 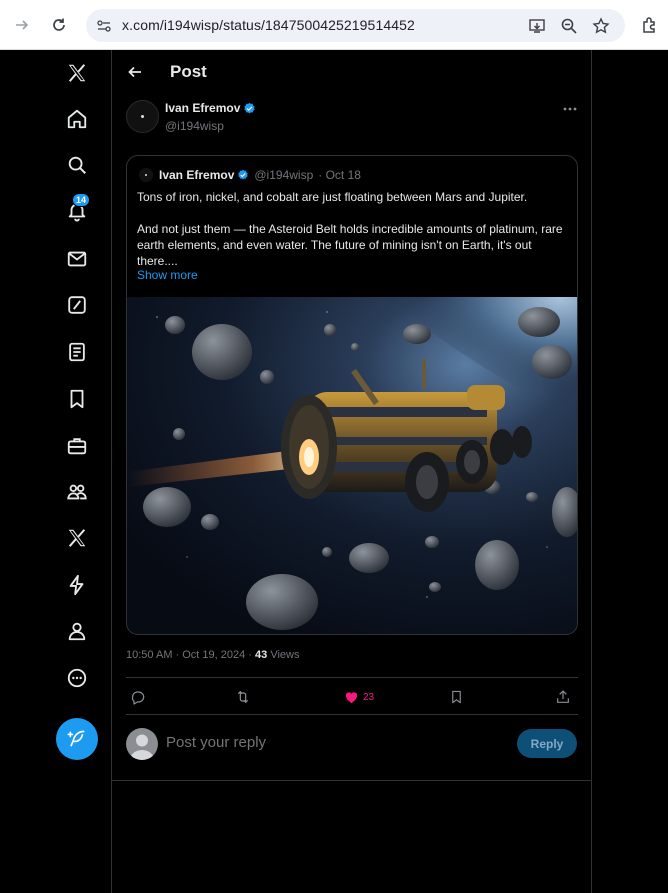 What do you see at coordinates (283, 175) in the screenshot?
I see `quoted-author-handle: @i194wisp` at bounding box center [283, 175].